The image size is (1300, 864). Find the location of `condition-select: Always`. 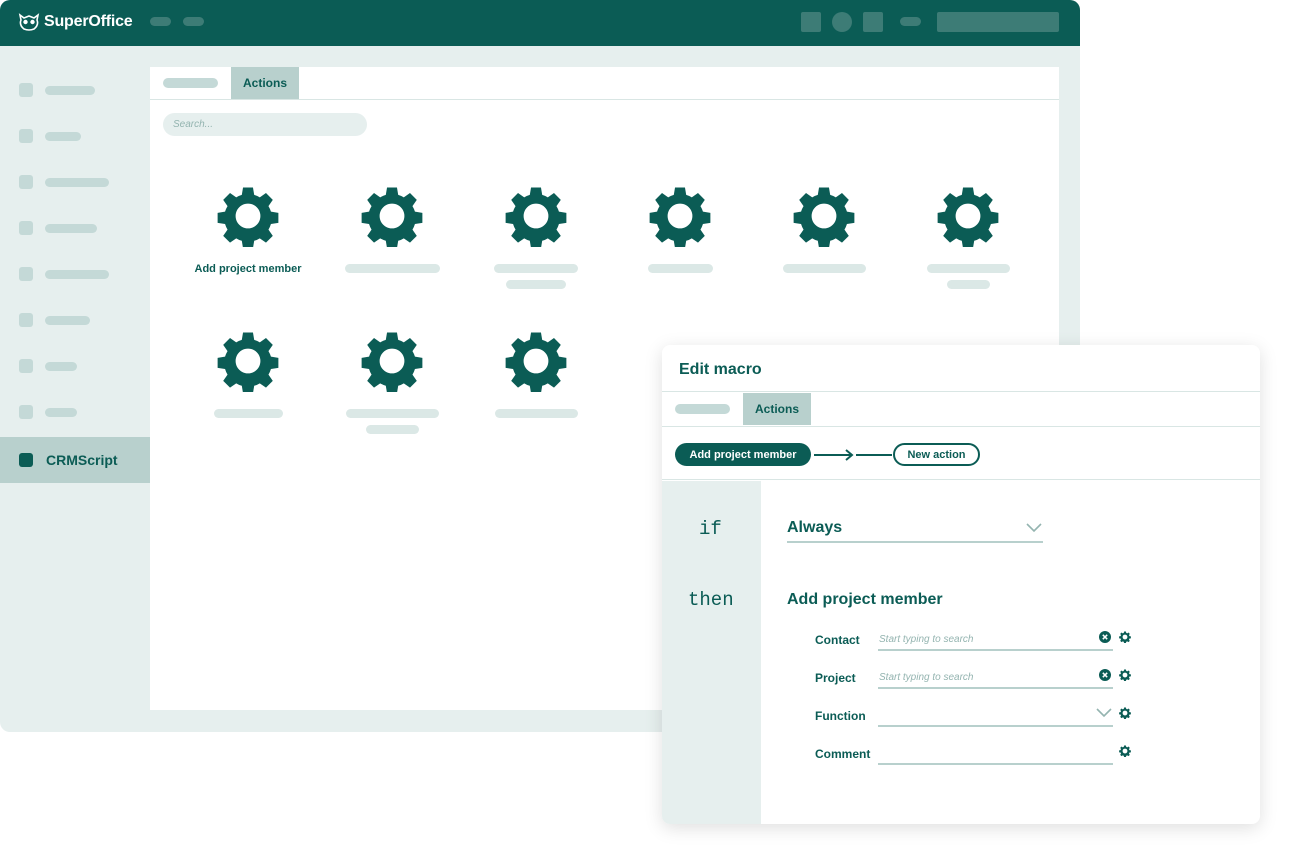

condition-select: Always is located at coordinates (814, 528).